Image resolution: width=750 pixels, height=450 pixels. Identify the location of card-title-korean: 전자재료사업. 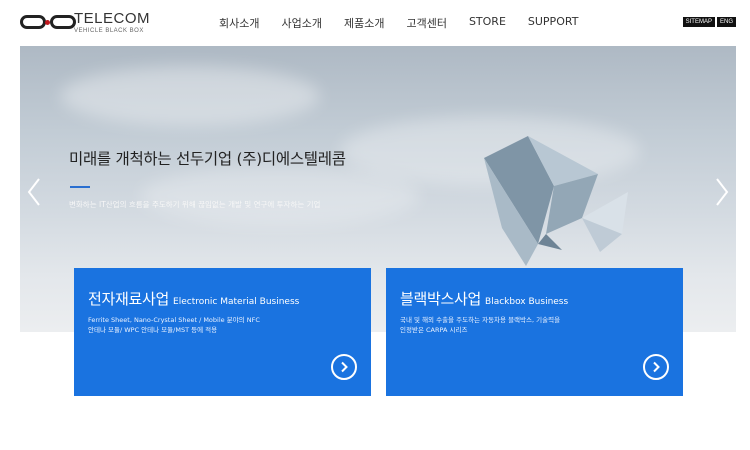
(129, 299).